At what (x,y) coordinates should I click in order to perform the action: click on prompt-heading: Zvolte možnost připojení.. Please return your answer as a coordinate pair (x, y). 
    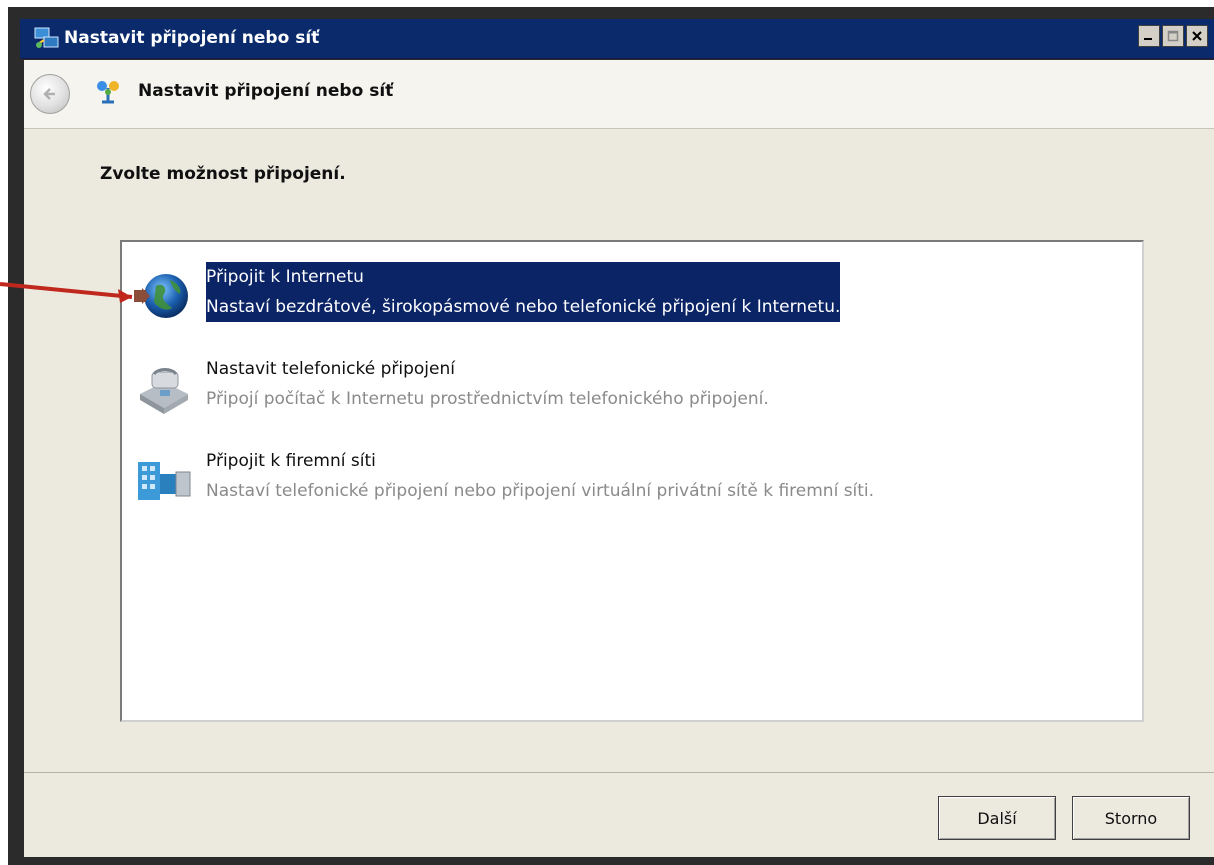
    Looking at the image, I should click on (223, 174).